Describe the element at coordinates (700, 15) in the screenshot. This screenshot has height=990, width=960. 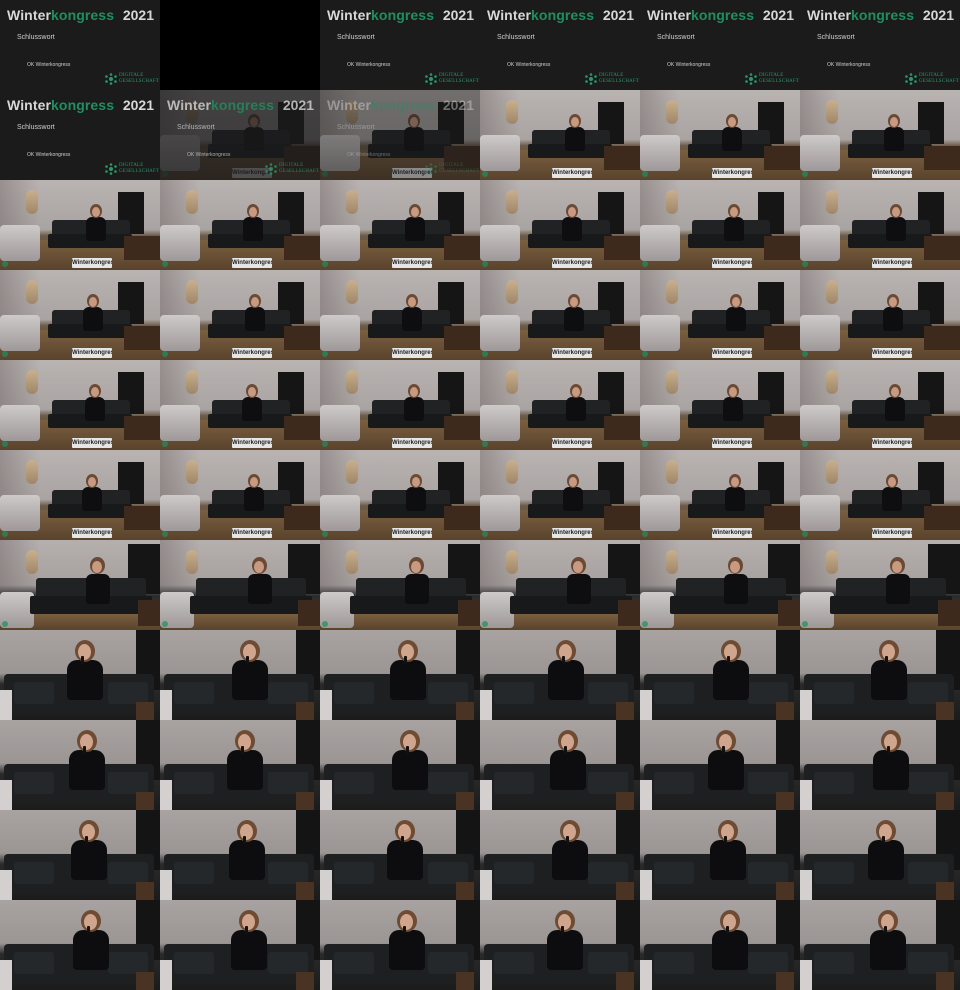
I see `event-title: Winterkongress` at that location.